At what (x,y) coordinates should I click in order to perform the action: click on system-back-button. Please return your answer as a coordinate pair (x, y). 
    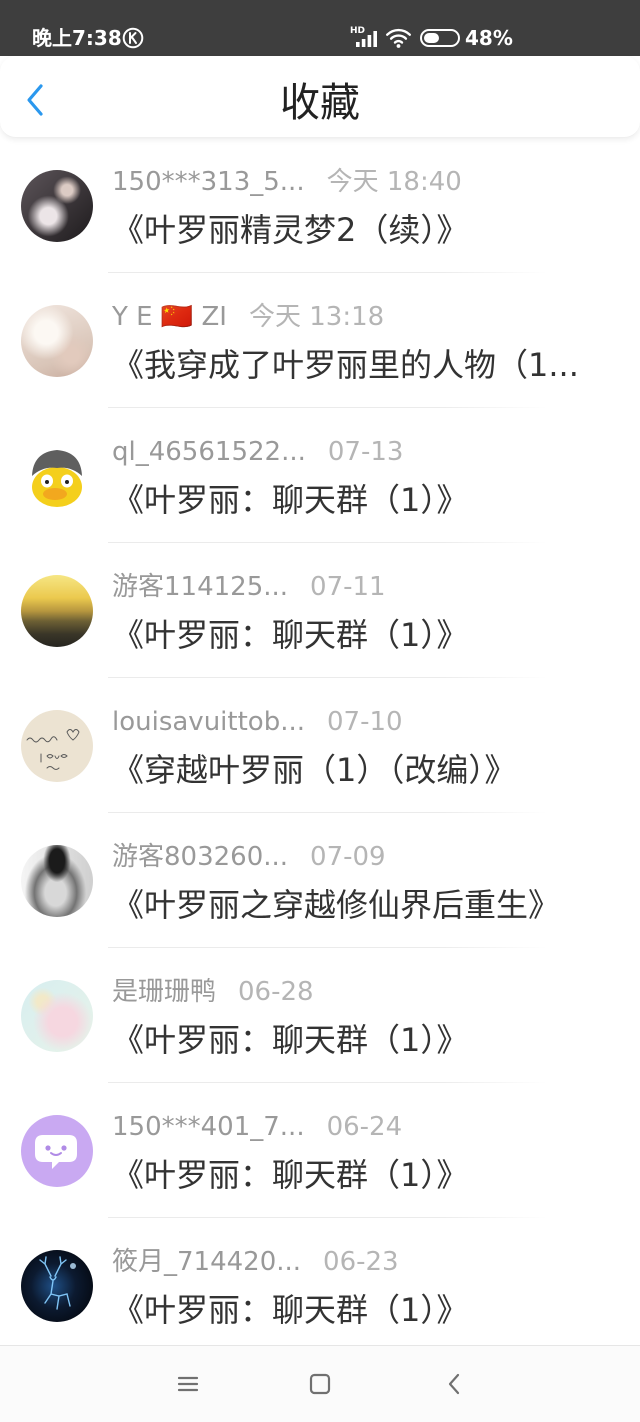
    Looking at the image, I should click on (455, 1384).